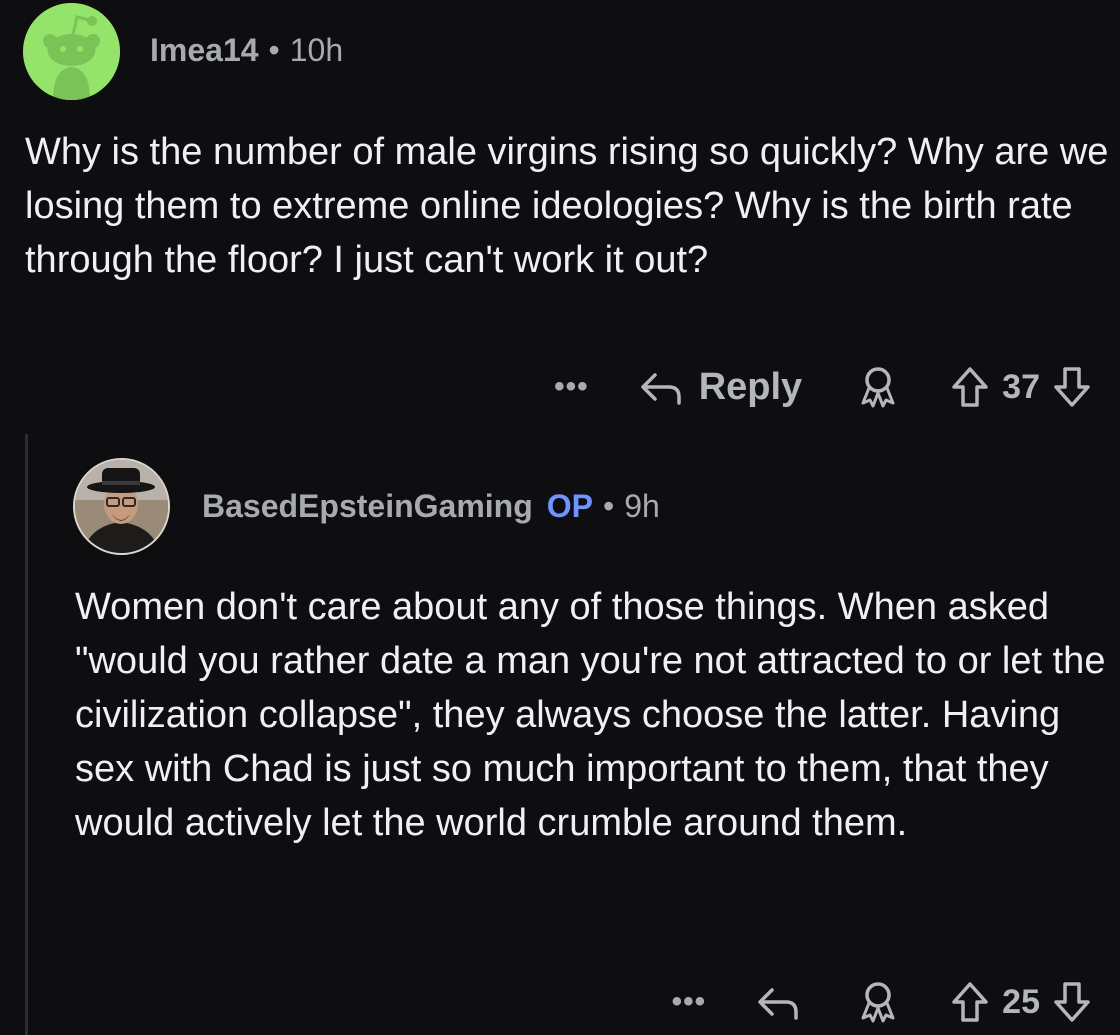 This screenshot has height=1035, width=1120. Describe the element at coordinates (569, 506) in the screenshot. I see `op-badge: OP` at that location.